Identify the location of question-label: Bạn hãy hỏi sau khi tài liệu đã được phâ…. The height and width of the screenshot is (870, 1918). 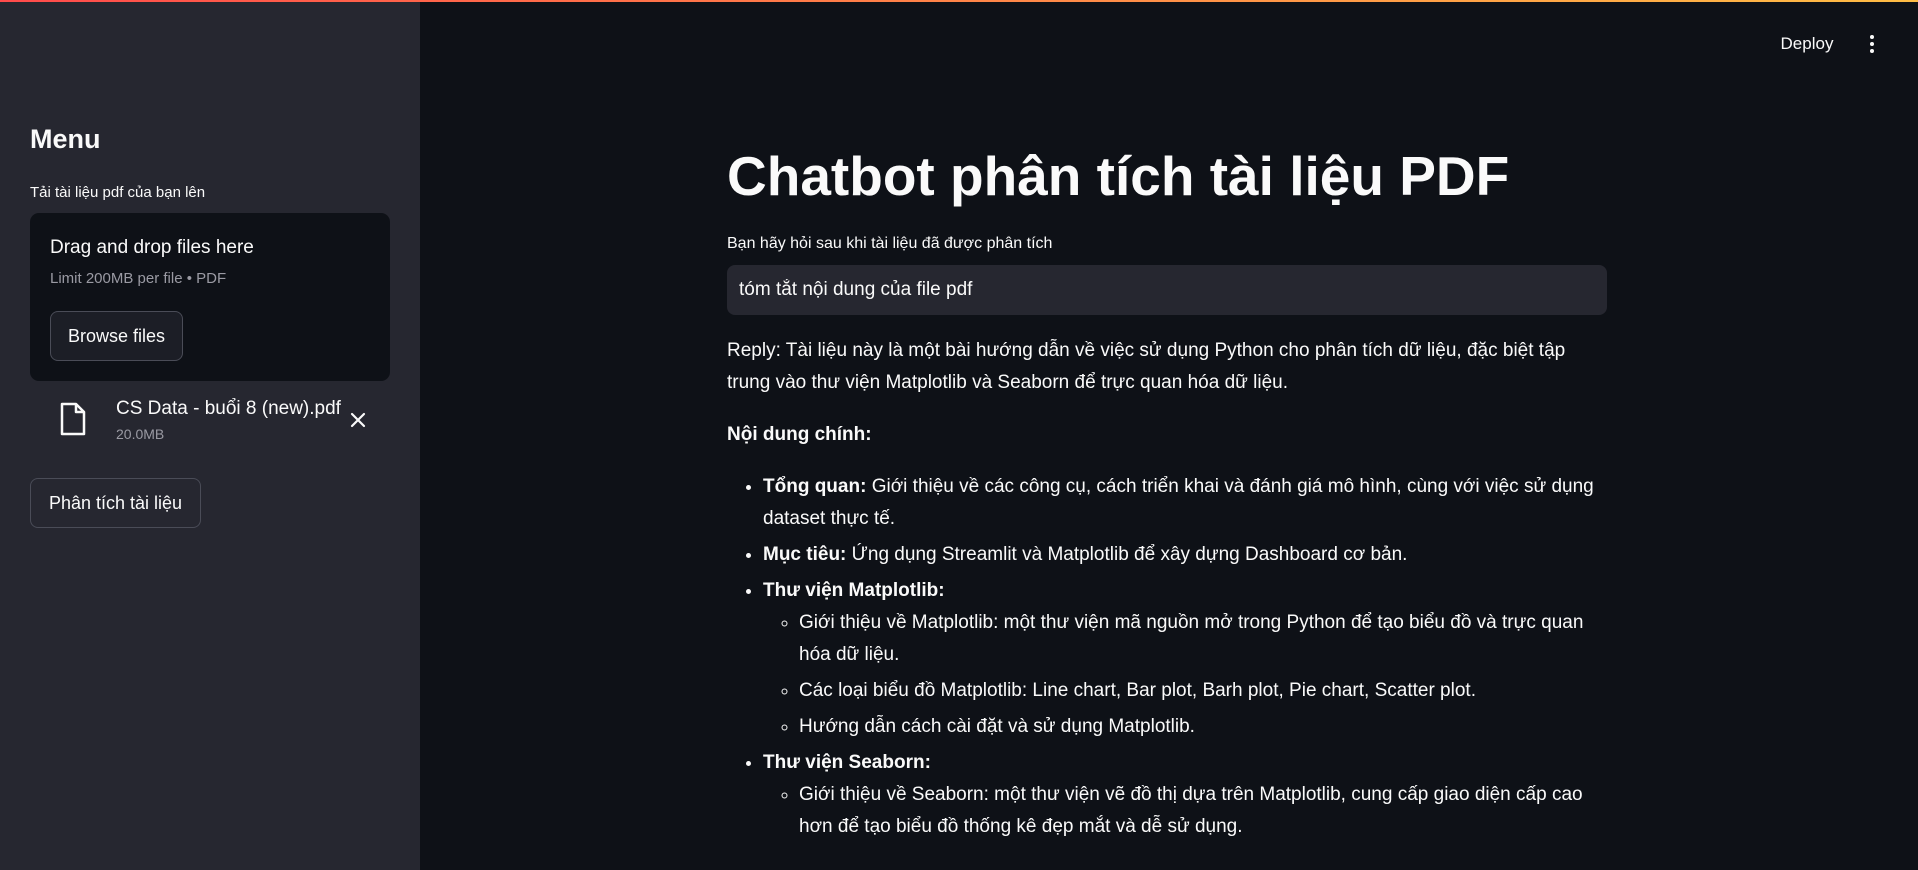
(890, 243).